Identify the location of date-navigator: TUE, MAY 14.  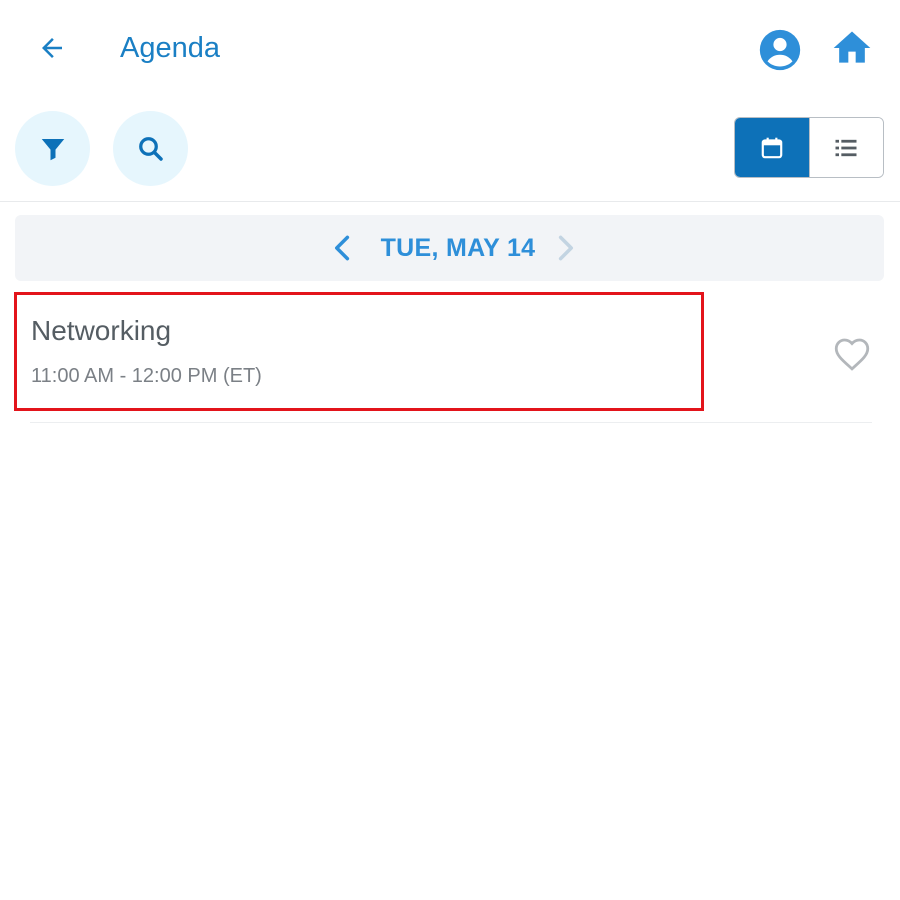
(449, 248).